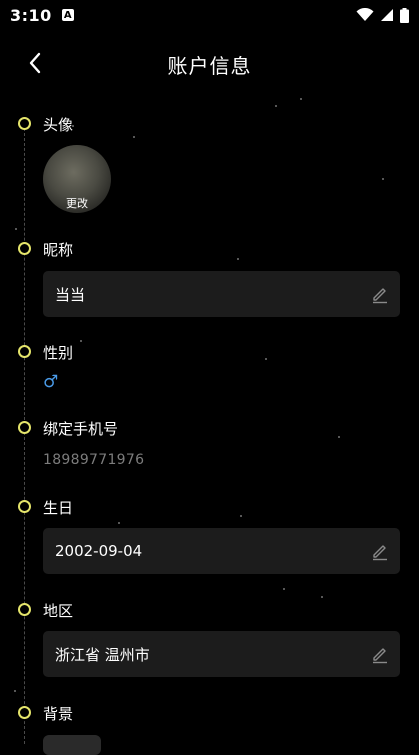  I want to click on phone-label: 绑定手机号, so click(81, 429).